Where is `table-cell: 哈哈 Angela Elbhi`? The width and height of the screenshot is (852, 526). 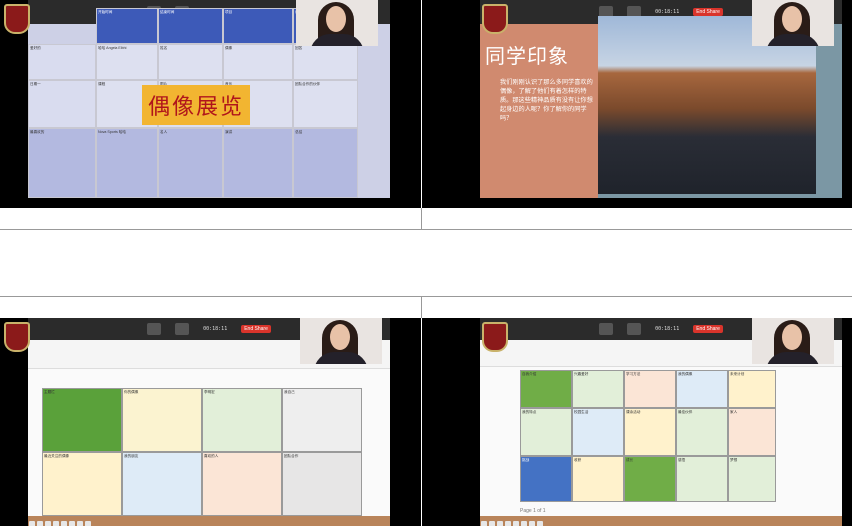 table-cell: 哈哈 Angela Elbhi is located at coordinates (127, 62).